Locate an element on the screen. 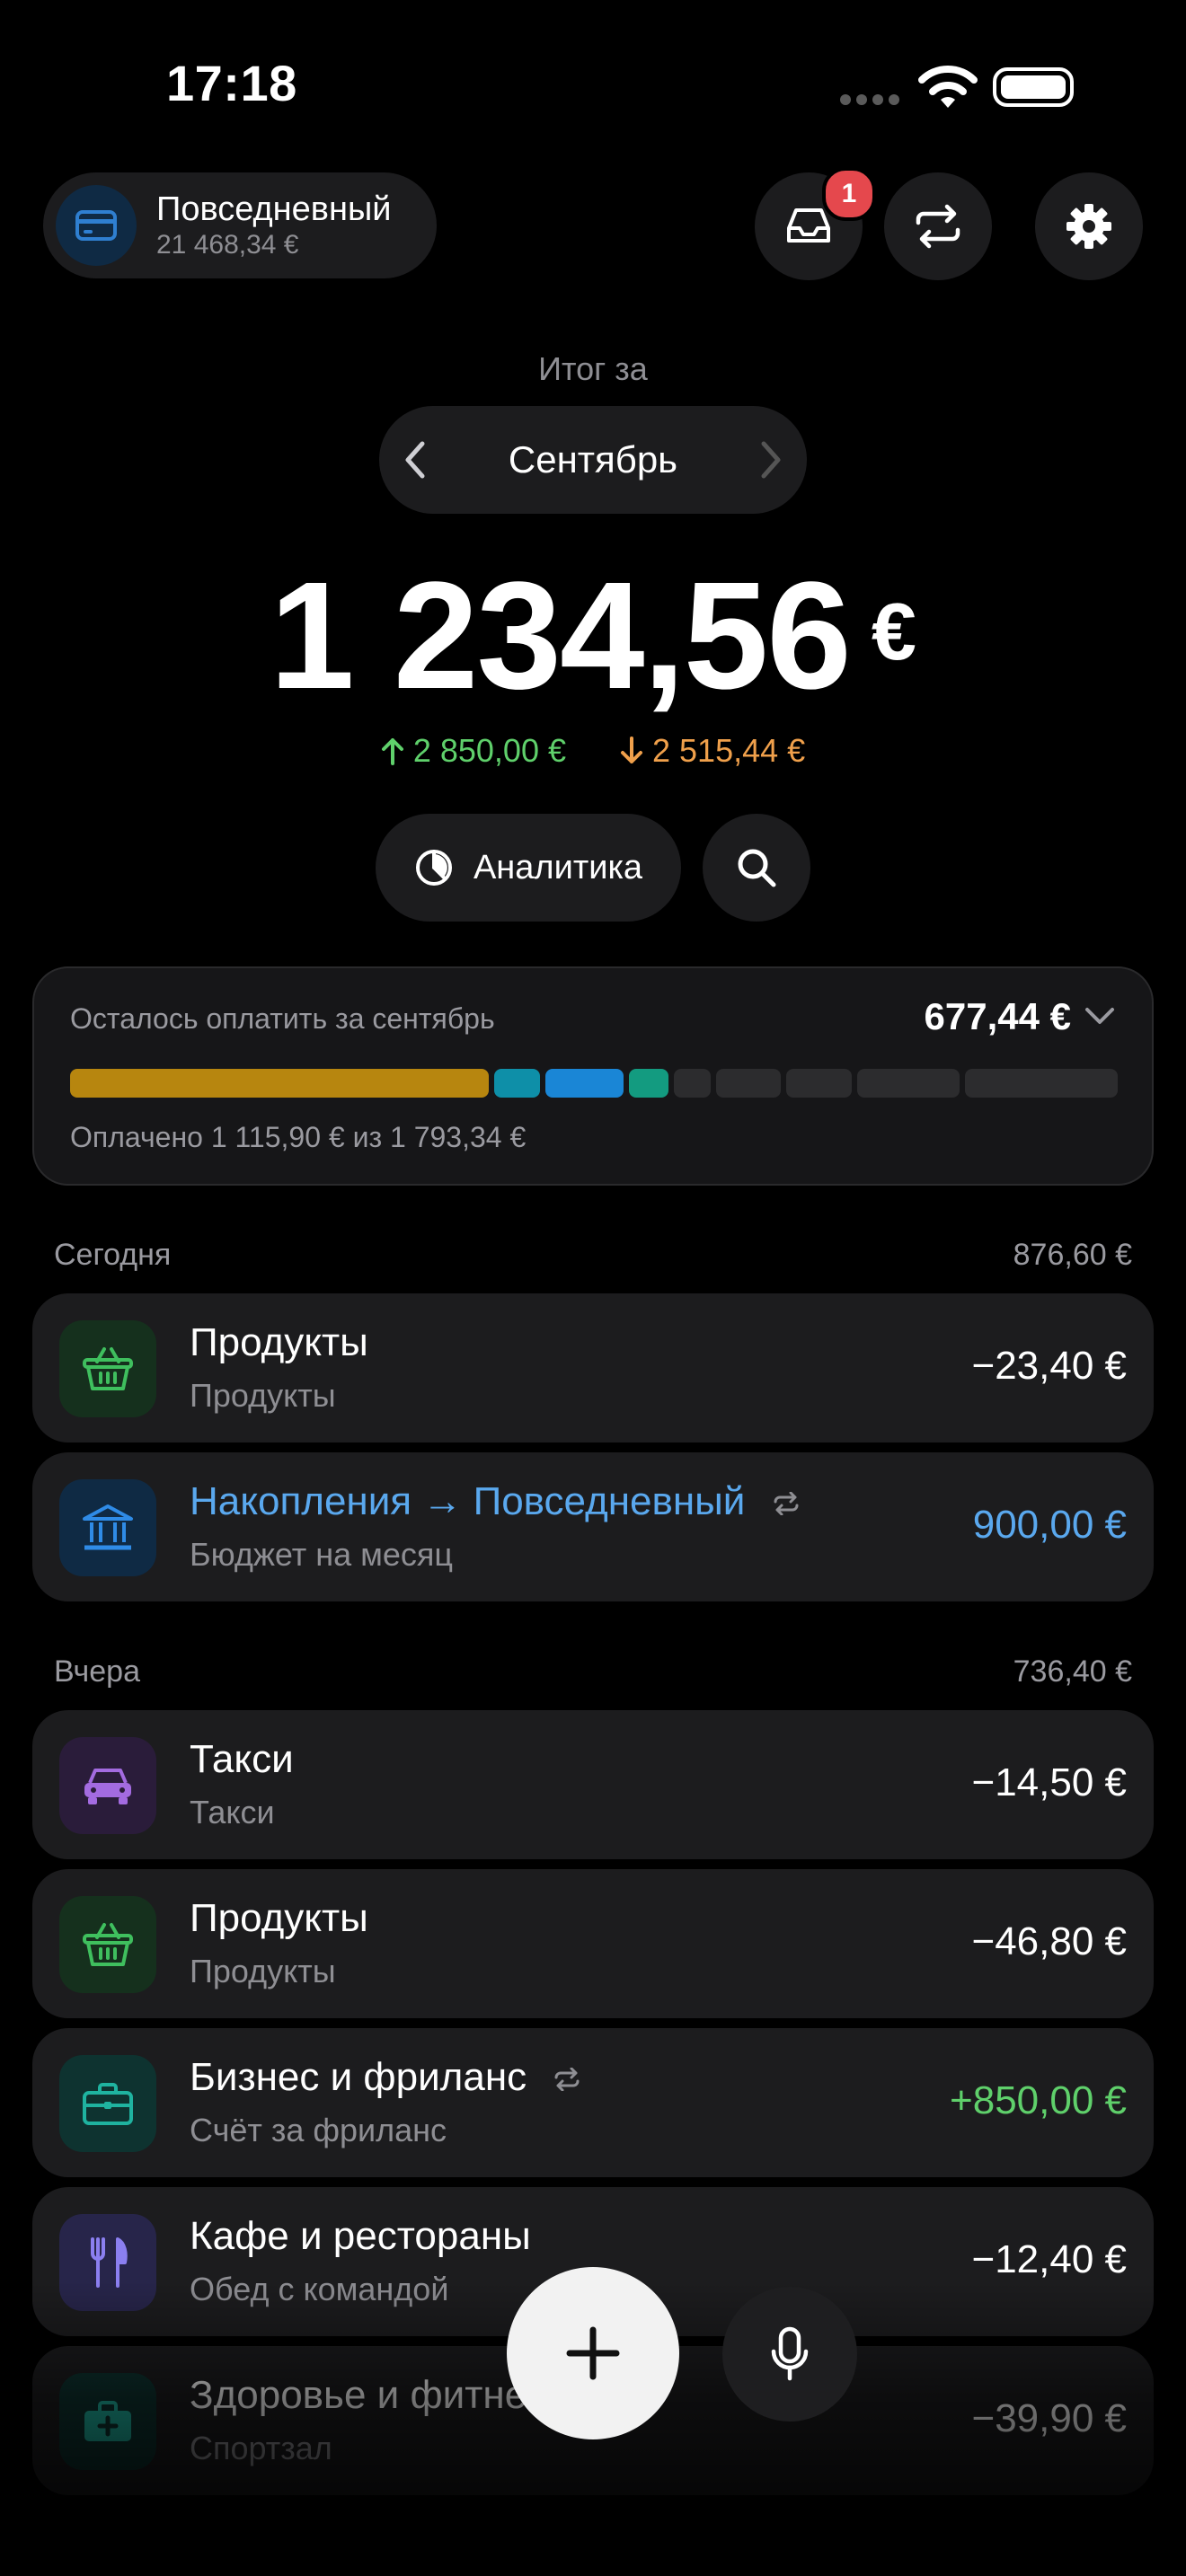 This screenshot has height=2576, width=1186. section-header-today: Сегодня is located at coordinates (113, 1255).